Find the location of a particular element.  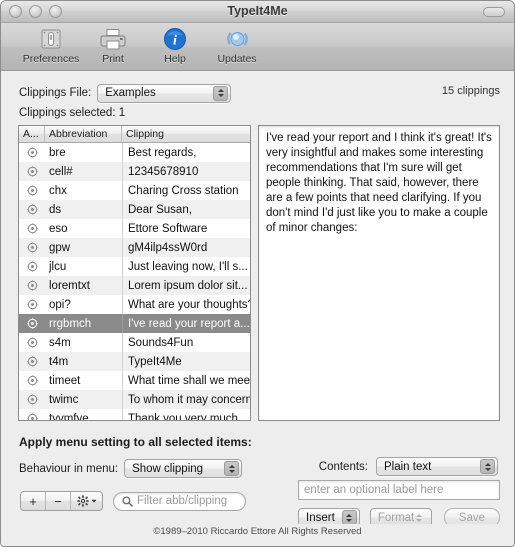

row-clipping: What are your thoughts? is located at coordinates (186, 304).